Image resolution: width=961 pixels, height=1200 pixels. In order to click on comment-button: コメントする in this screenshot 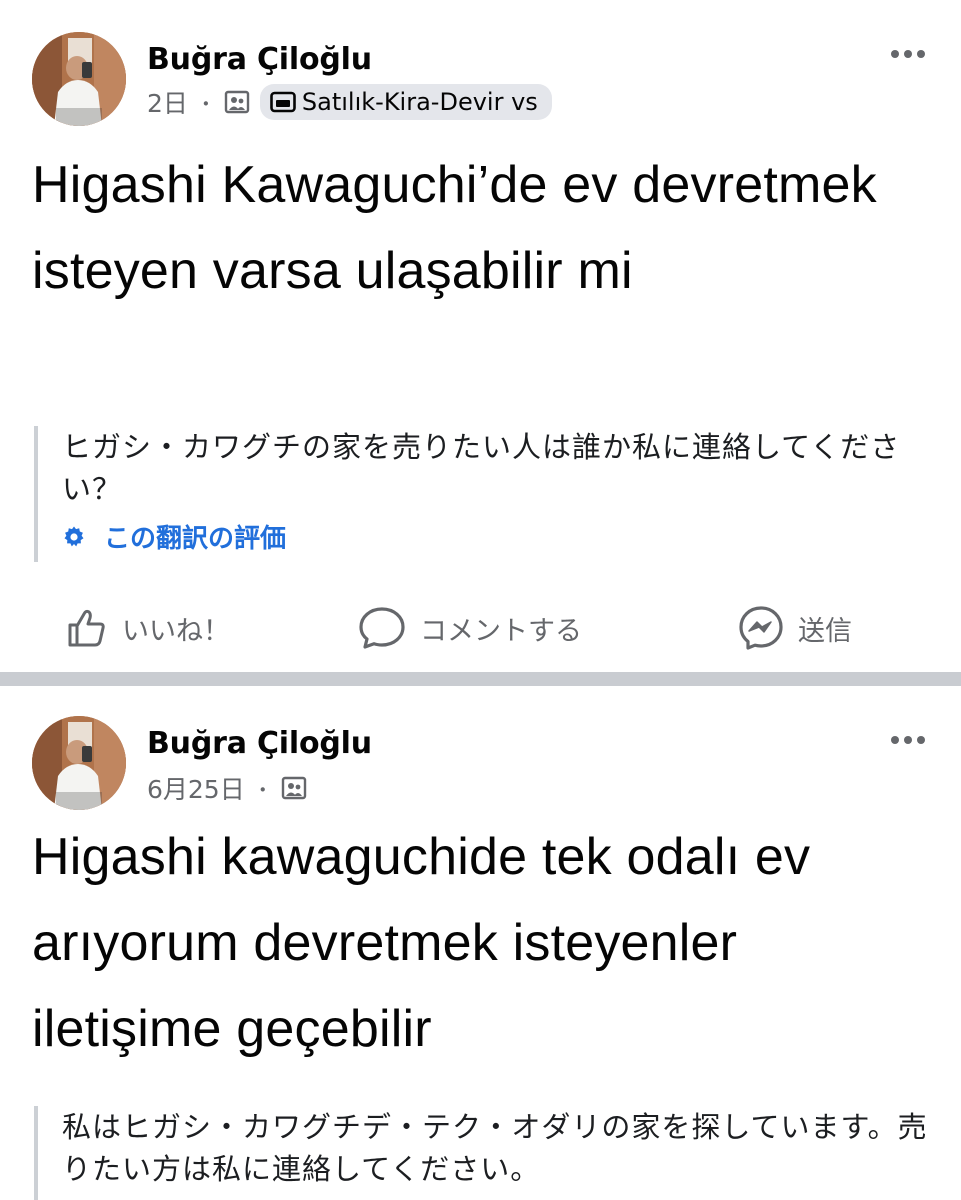, I will do `click(470, 628)`.